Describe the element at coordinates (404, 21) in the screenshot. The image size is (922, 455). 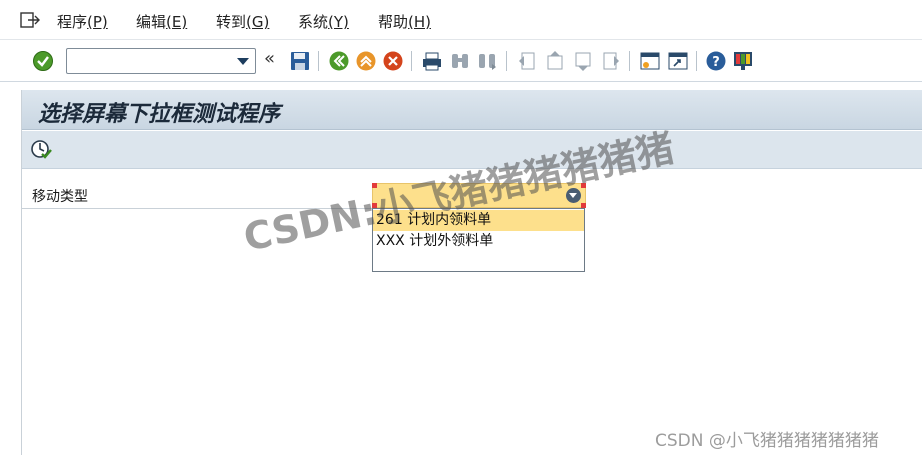
I see `menu-help: 帮助(H)` at that location.